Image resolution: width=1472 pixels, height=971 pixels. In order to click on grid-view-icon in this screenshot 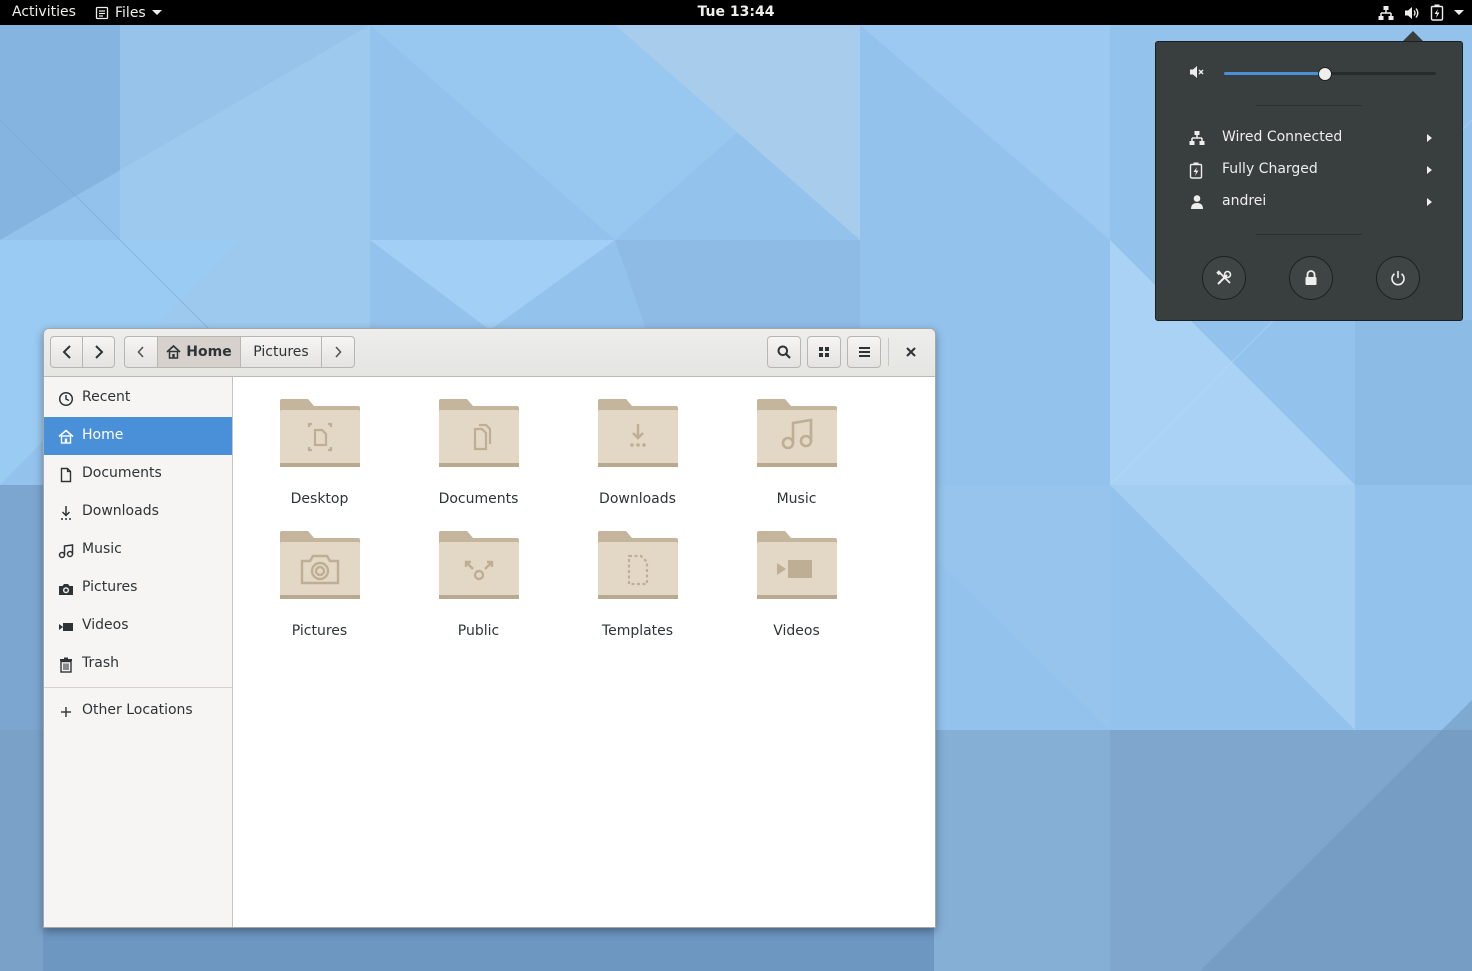, I will do `click(824, 352)`.